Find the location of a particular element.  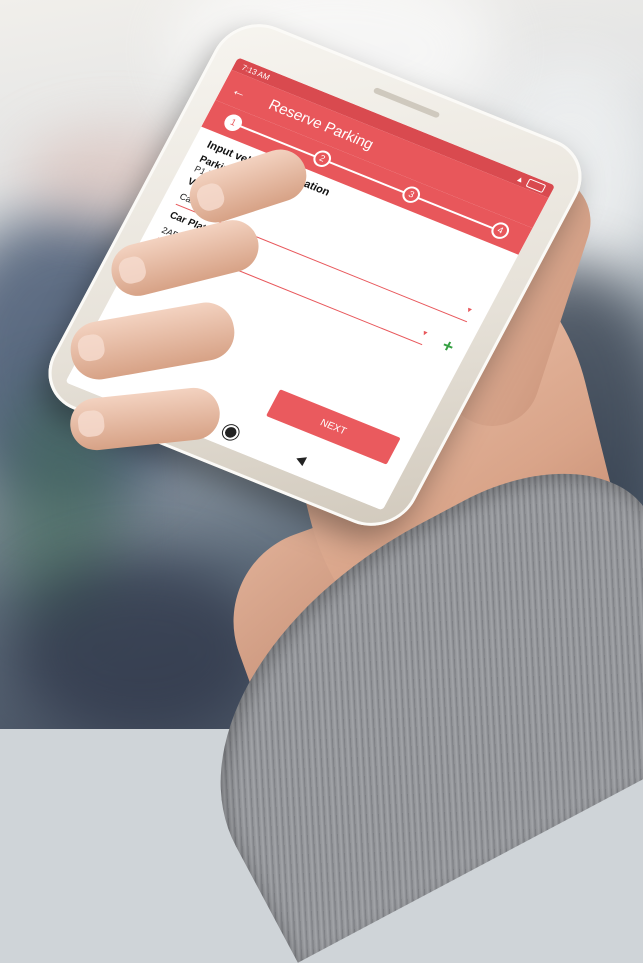

signal-icon: ▲ is located at coordinates (520, 179).